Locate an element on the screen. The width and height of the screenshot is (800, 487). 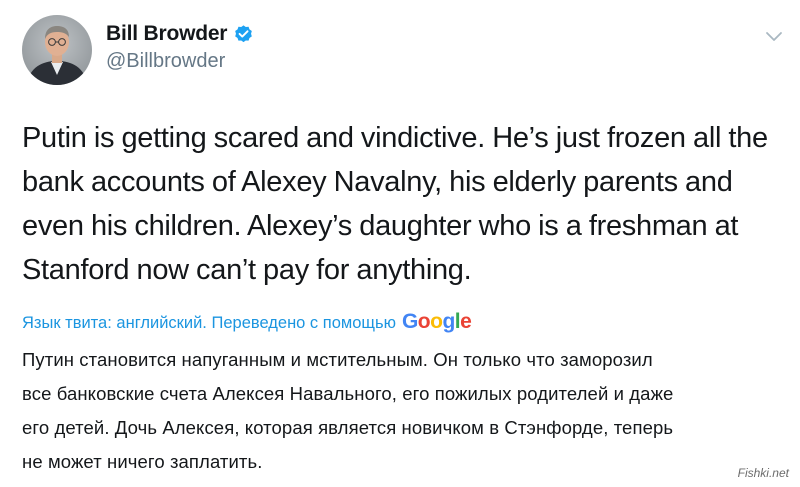
verified-badge-icon is located at coordinates (243, 34).